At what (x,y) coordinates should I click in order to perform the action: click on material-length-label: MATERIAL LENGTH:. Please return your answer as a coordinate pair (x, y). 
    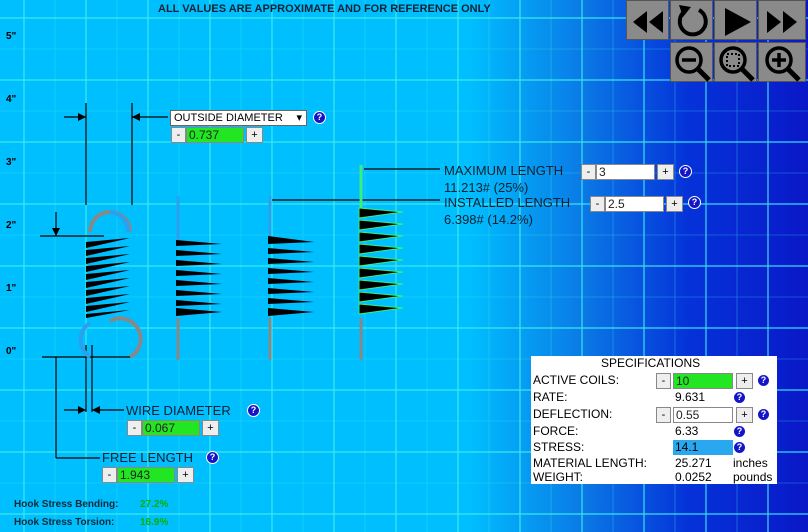
    Looking at the image, I should click on (590, 463).